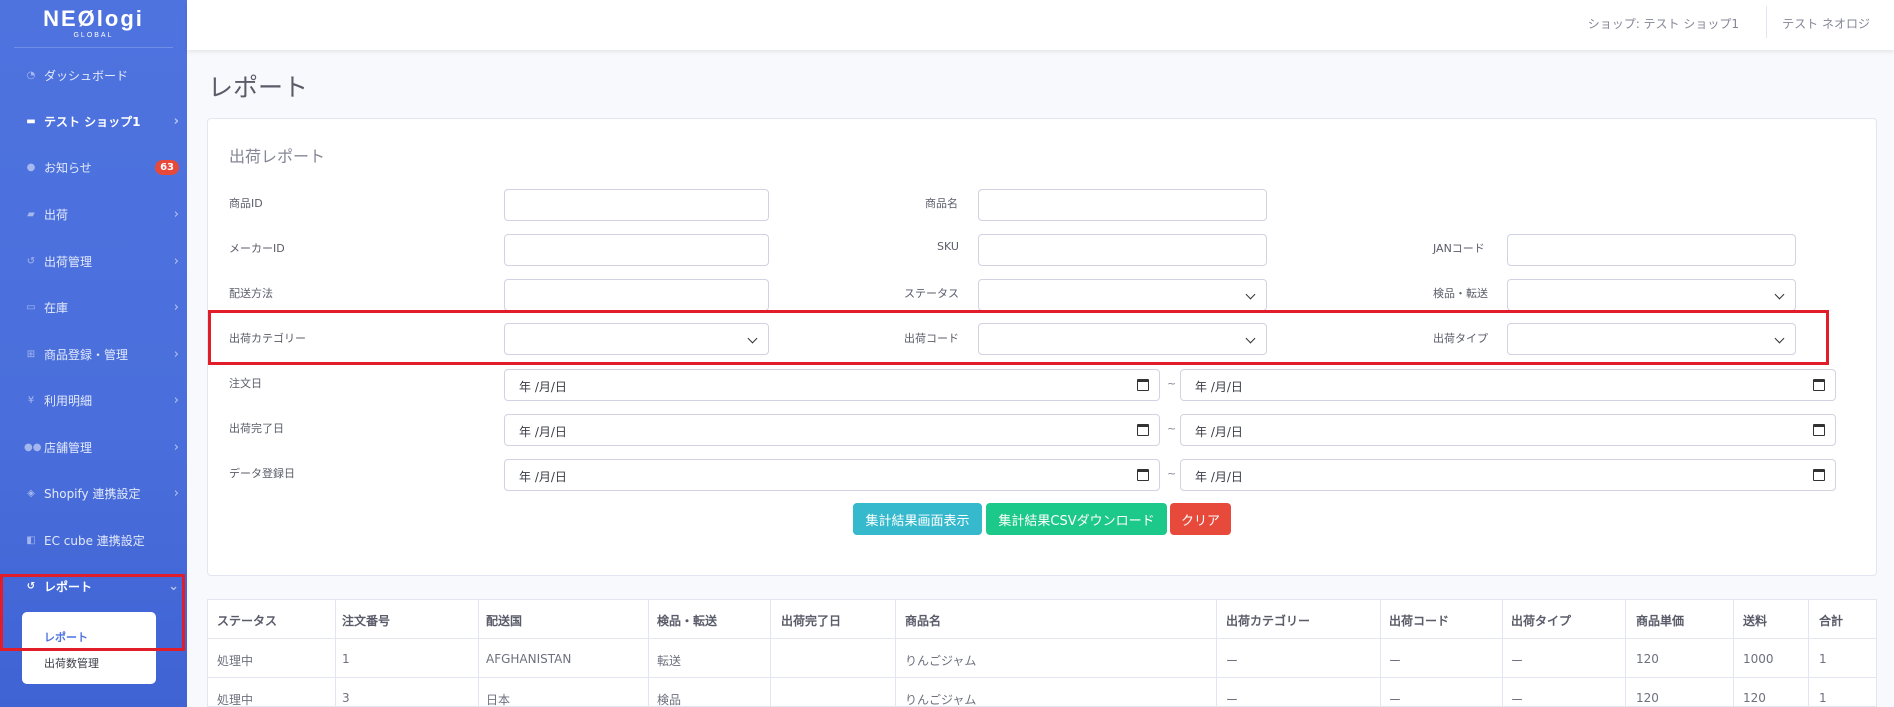 This screenshot has width=1894, height=707. Describe the element at coordinates (31, 261) in the screenshot. I see `history-icon: ↺` at that location.